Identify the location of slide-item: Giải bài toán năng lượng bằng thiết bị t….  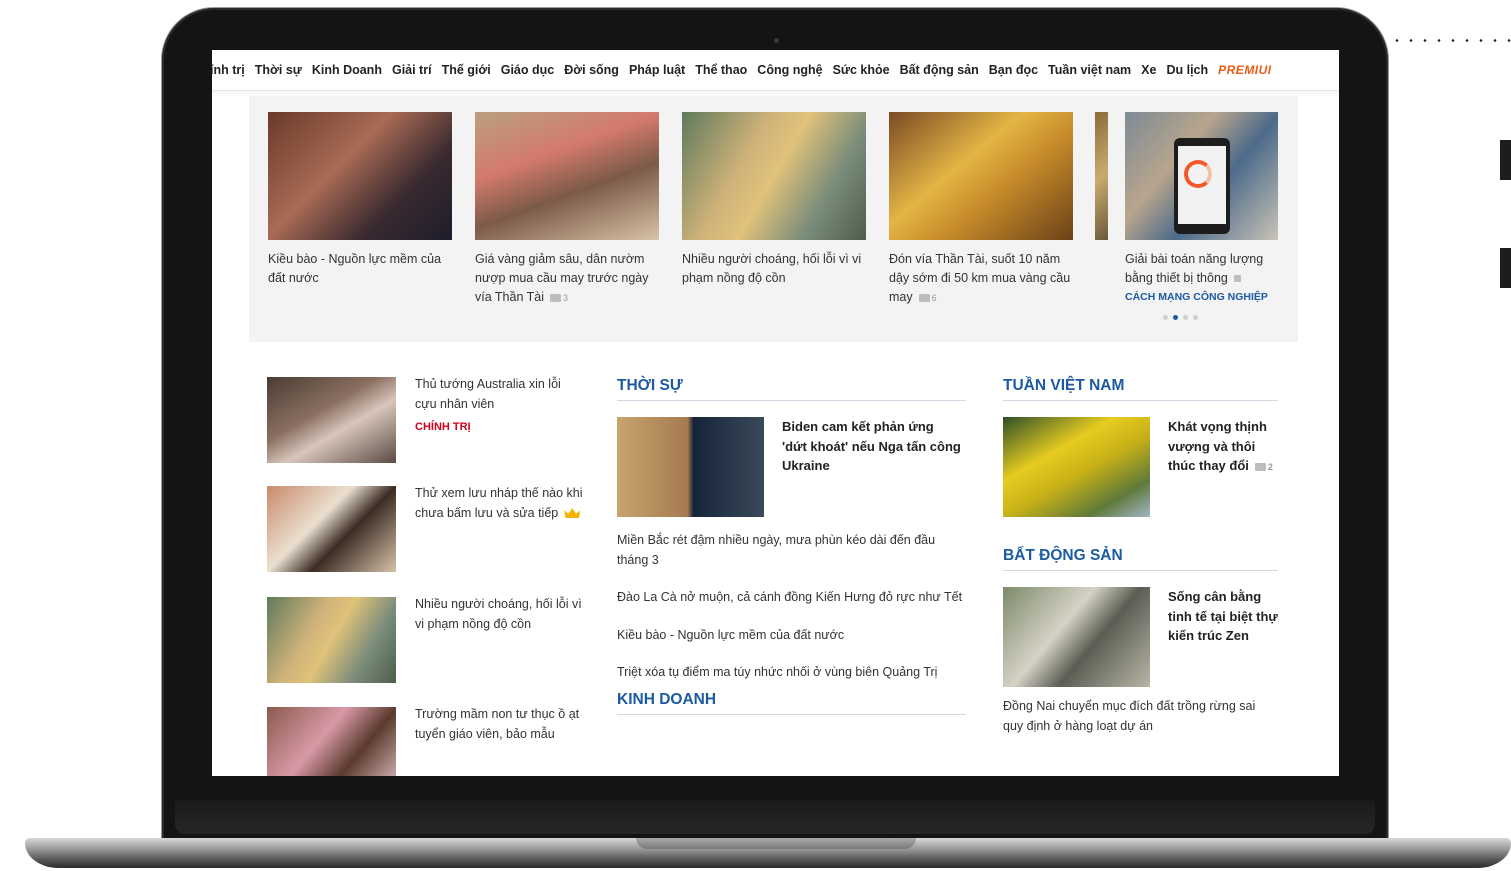
(1201, 207).